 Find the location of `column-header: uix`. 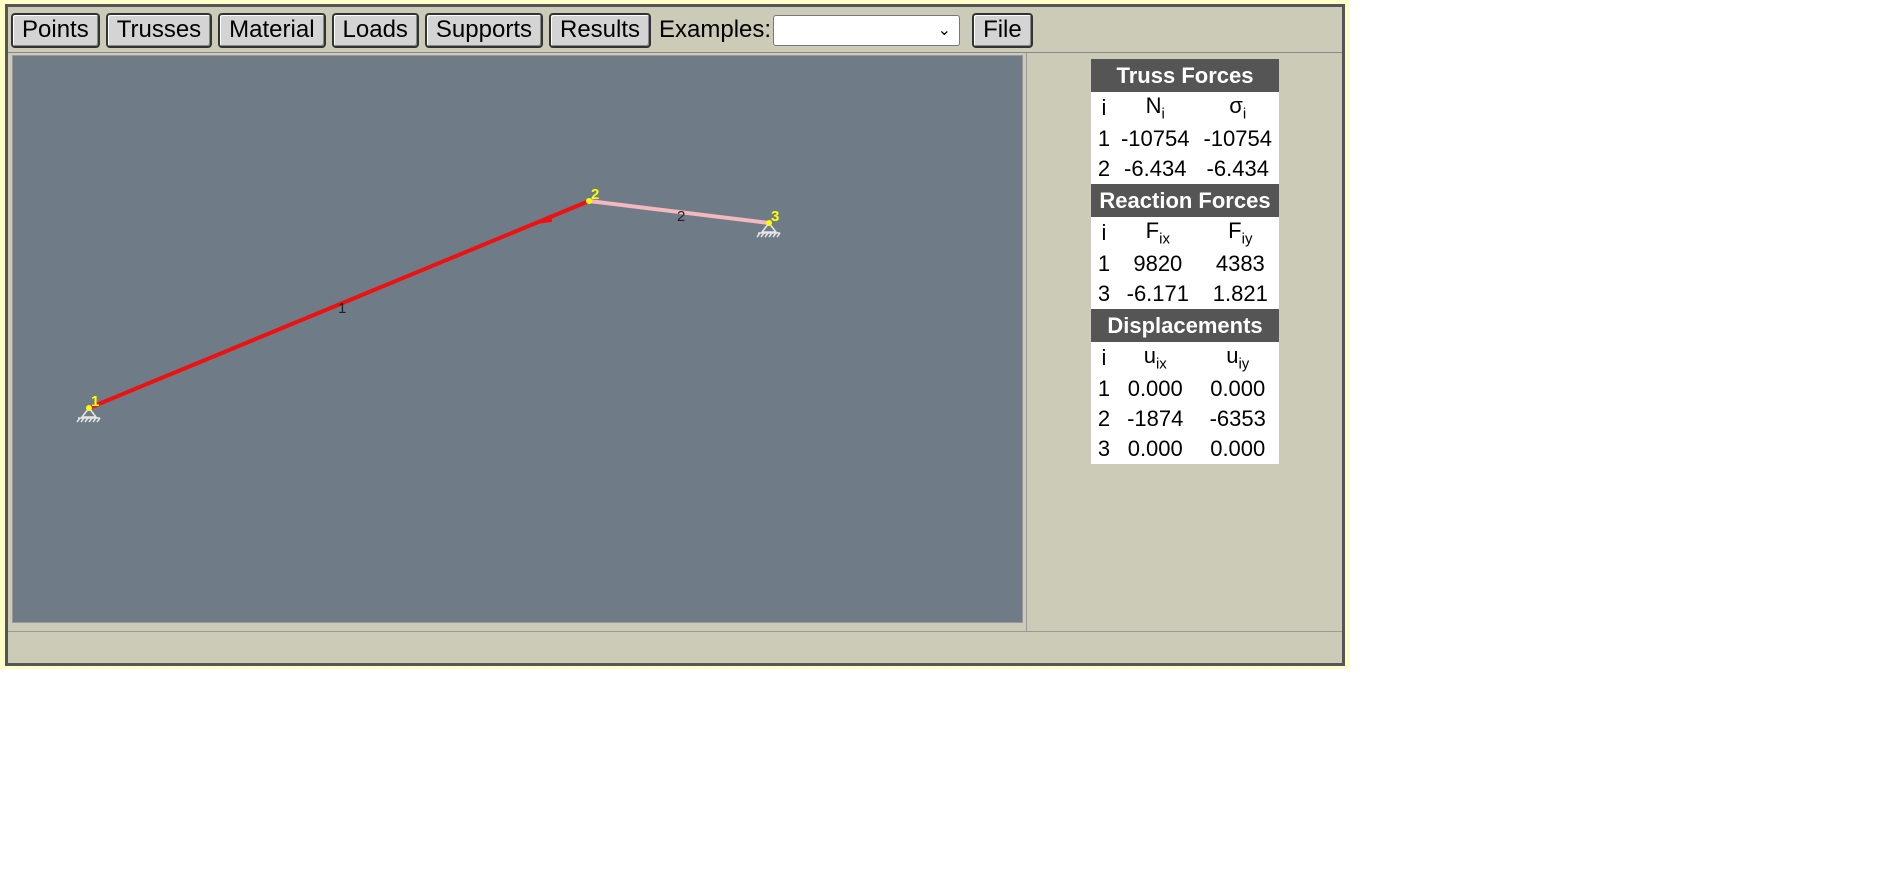

column-header: uix is located at coordinates (1155, 358).